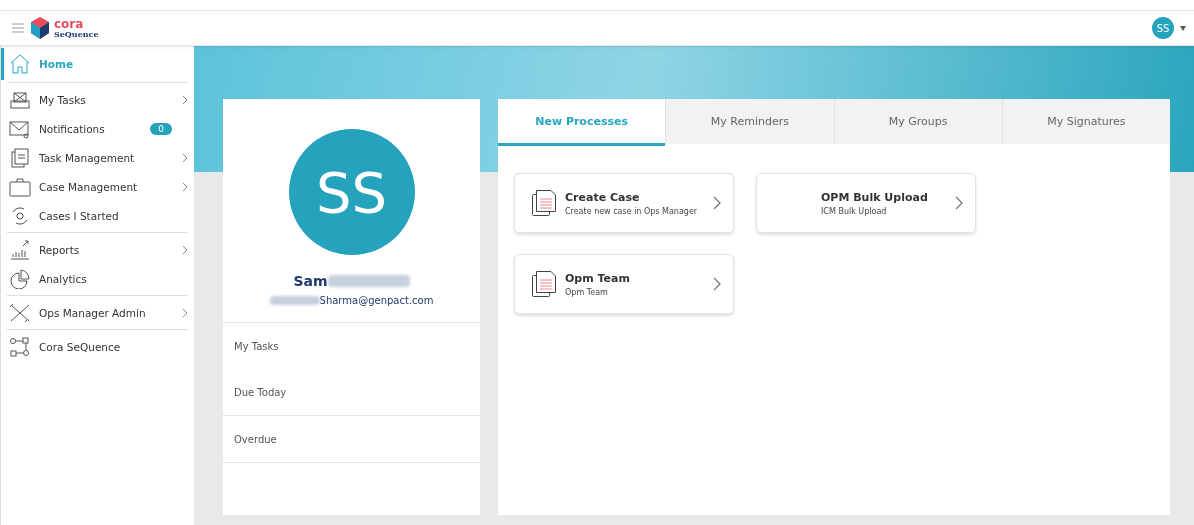  What do you see at coordinates (854, 211) in the screenshot?
I see `process-subtitle: ICM Bulk Upload` at bounding box center [854, 211].